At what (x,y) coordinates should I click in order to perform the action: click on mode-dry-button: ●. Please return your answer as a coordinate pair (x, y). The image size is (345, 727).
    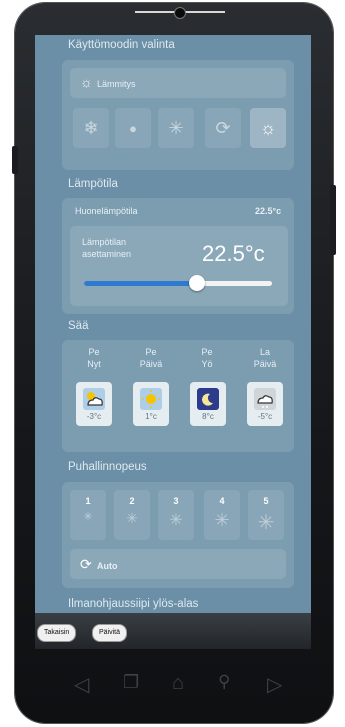
    Looking at the image, I should click on (133, 128).